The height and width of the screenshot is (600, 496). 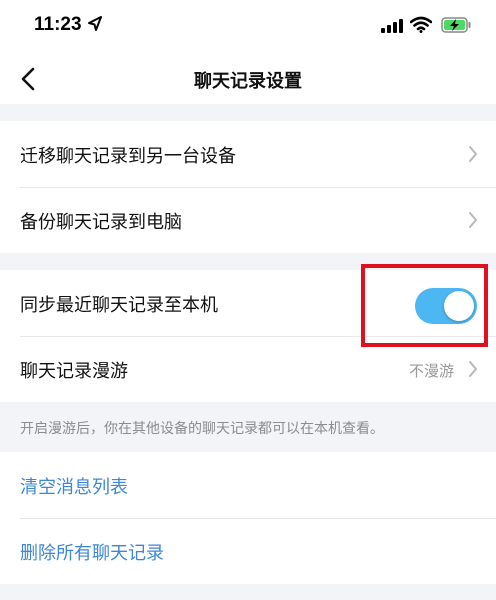 What do you see at coordinates (202, 429) in the screenshot?
I see `roaming-hint-text: 开启漫游后，你在其他设备的聊天记录都可以在本机查看。` at bounding box center [202, 429].